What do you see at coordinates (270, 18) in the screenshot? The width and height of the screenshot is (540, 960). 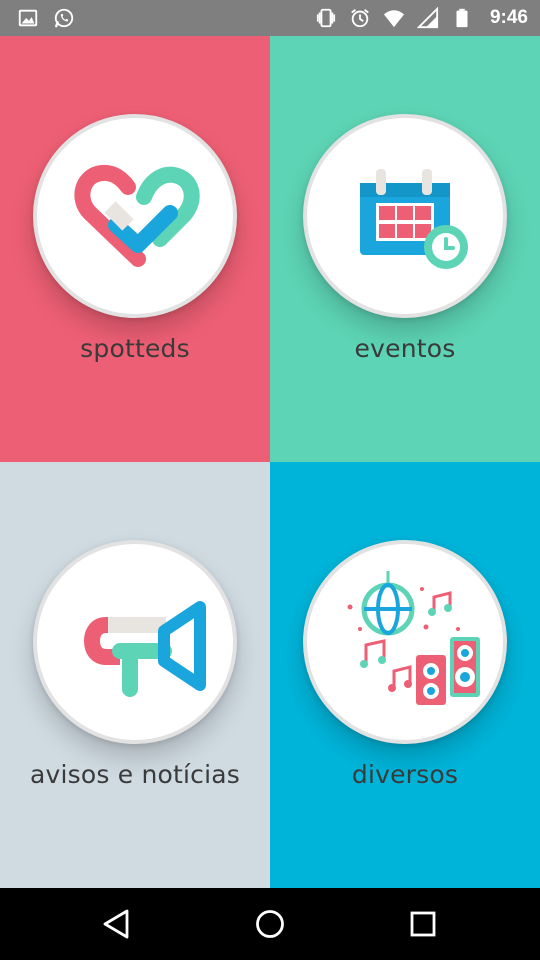 I see `status-bar: 9:46` at bounding box center [270, 18].